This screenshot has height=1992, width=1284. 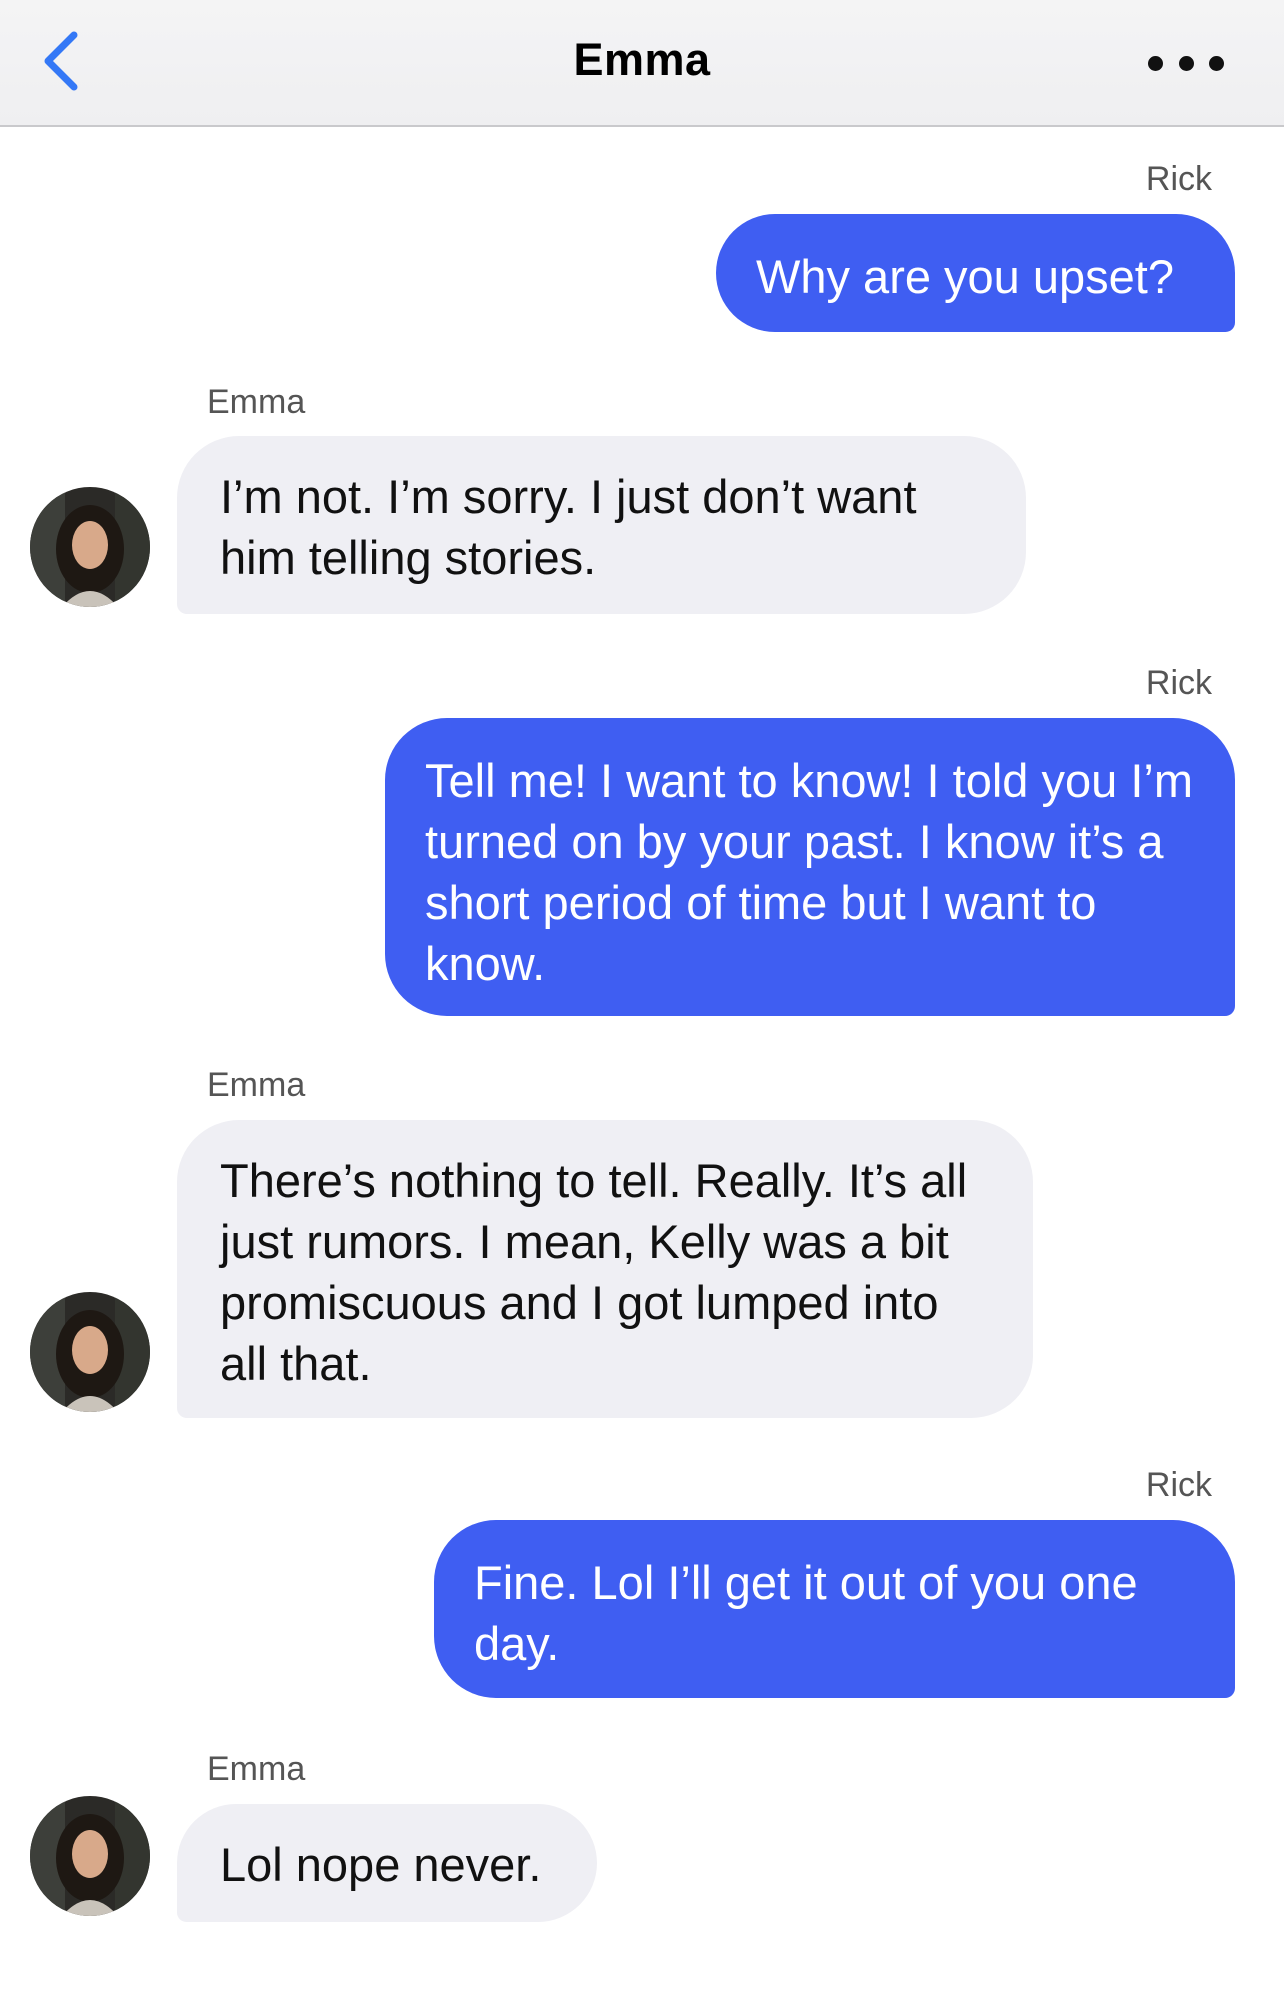 What do you see at coordinates (975, 273) in the screenshot?
I see `outgoing-message-bubble: Why are you upset?` at bounding box center [975, 273].